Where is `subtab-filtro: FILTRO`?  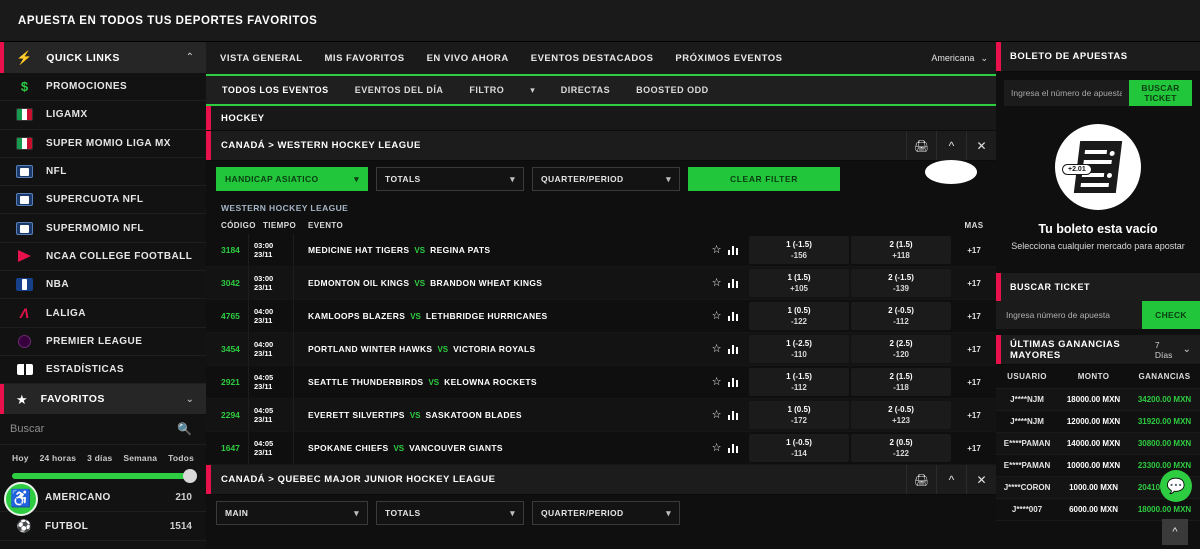 subtab-filtro: FILTRO is located at coordinates (486, 90).